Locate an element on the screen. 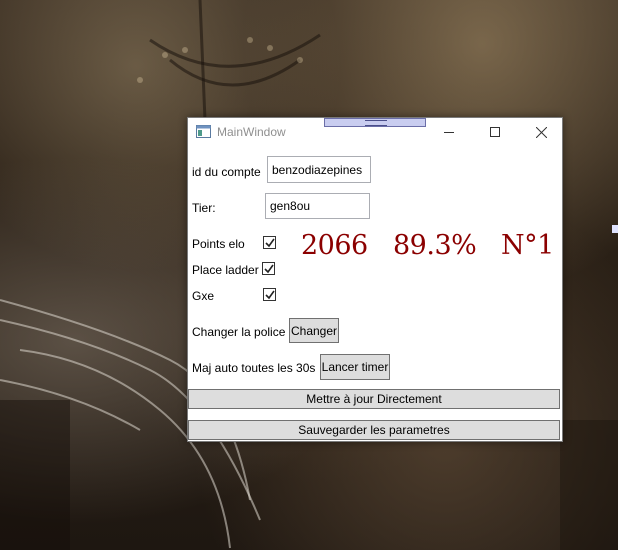  gxe-value: 89.3% is located at coordinates (435, 245).